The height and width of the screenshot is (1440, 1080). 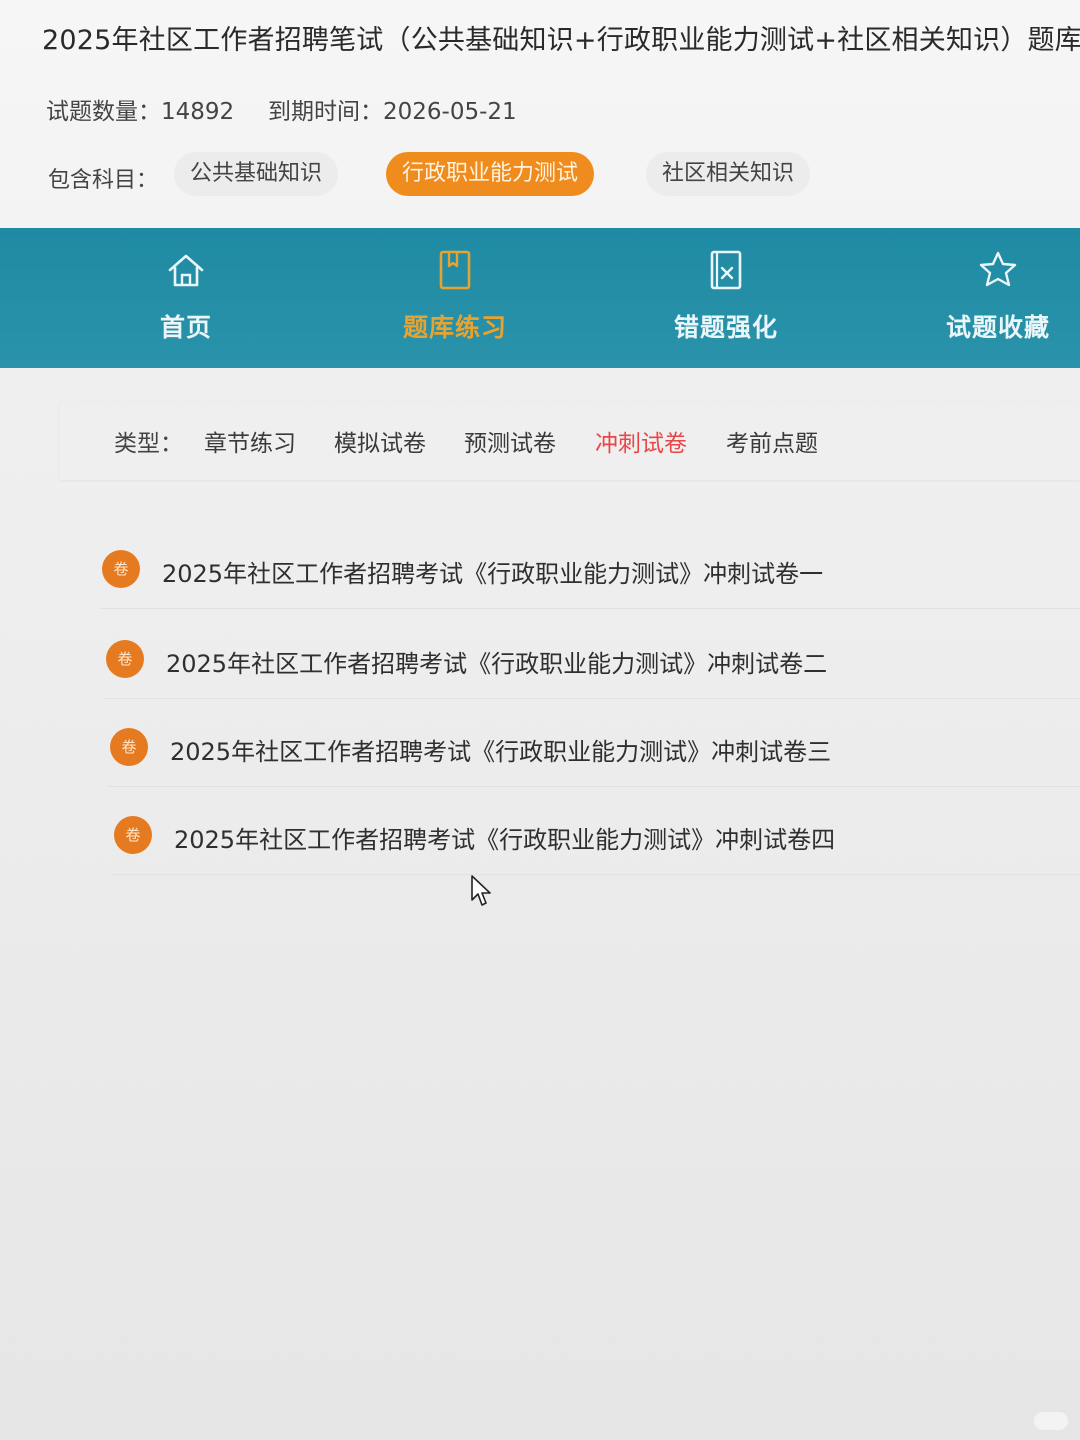 I want to click on page-title: 2025年社区工作者招聘笔试（公共基础知识+行政职业能力测试+社区相关知识）题库, so click(x=561, y=40).